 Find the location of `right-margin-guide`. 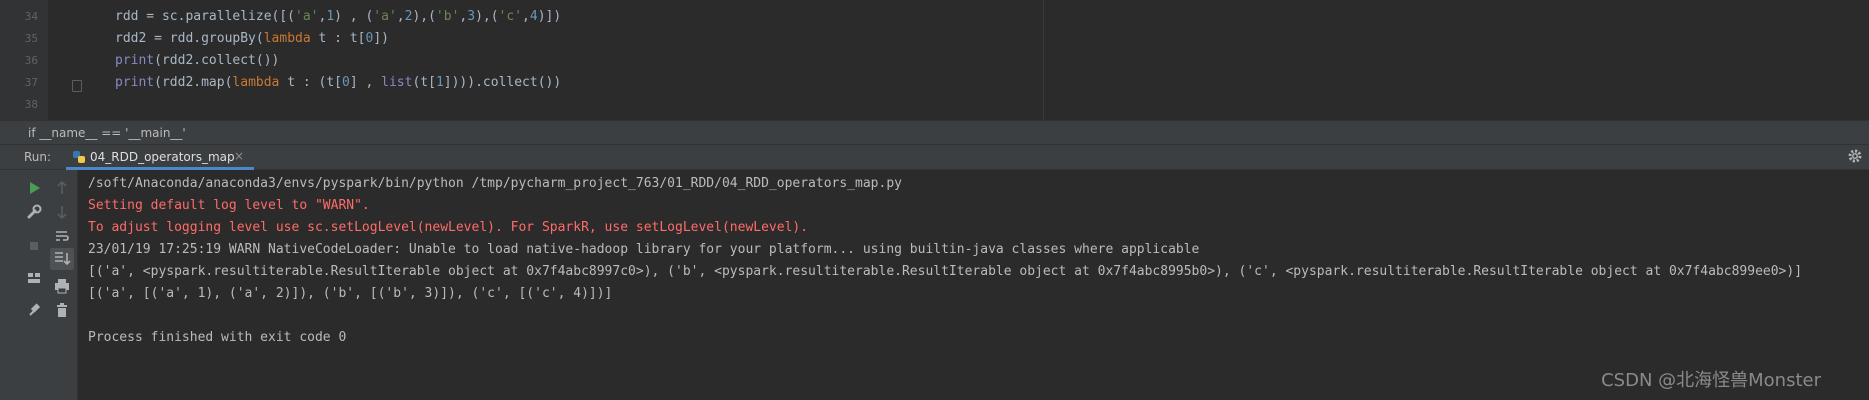

right-margin-guide is located at coordinates (1043, 60).